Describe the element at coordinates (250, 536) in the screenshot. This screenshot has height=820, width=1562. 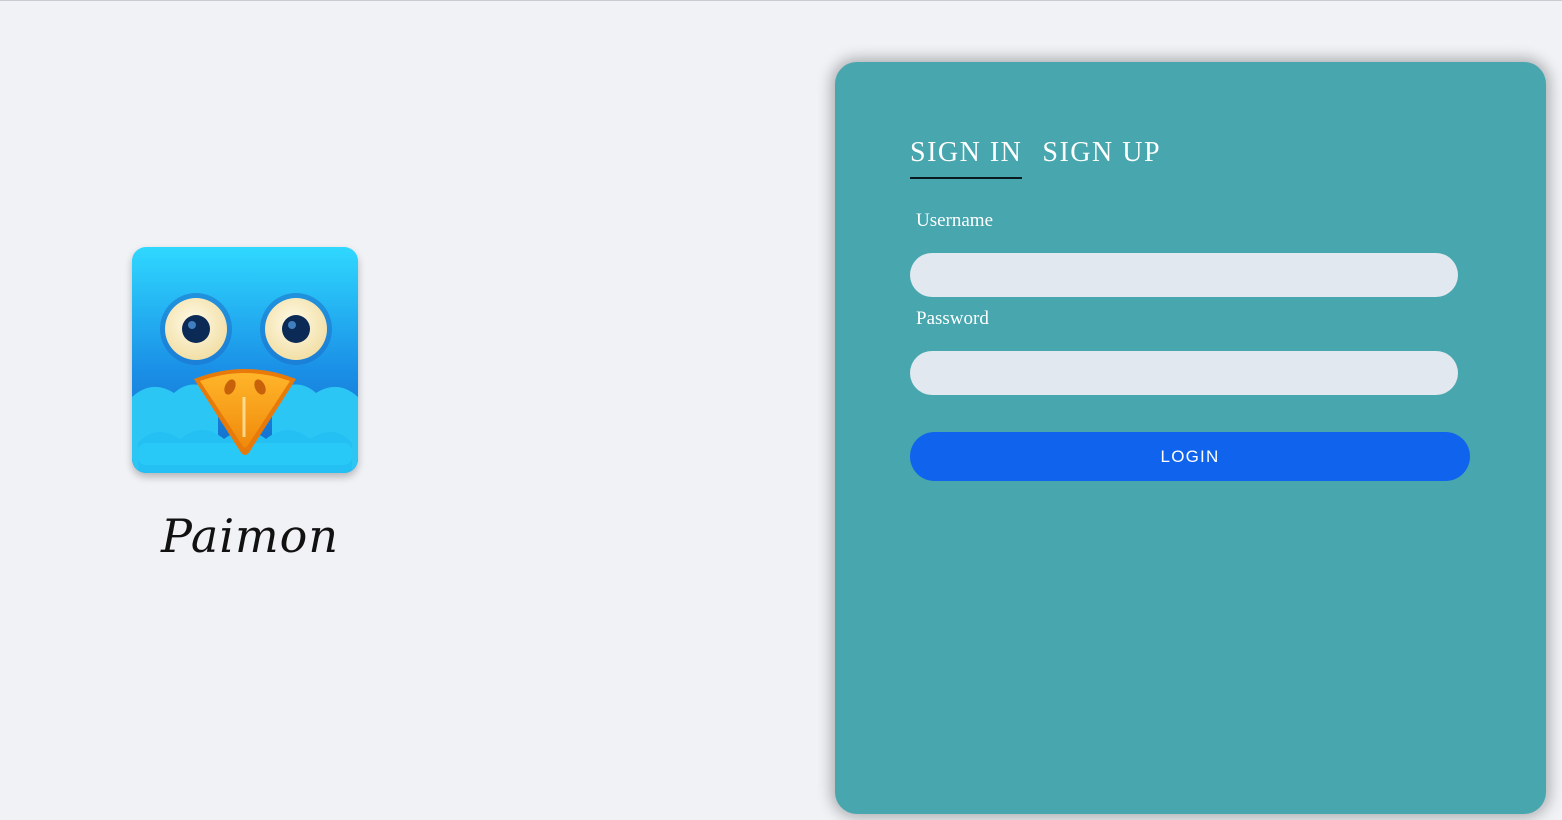
I see `app-name: Paimon` at that location.